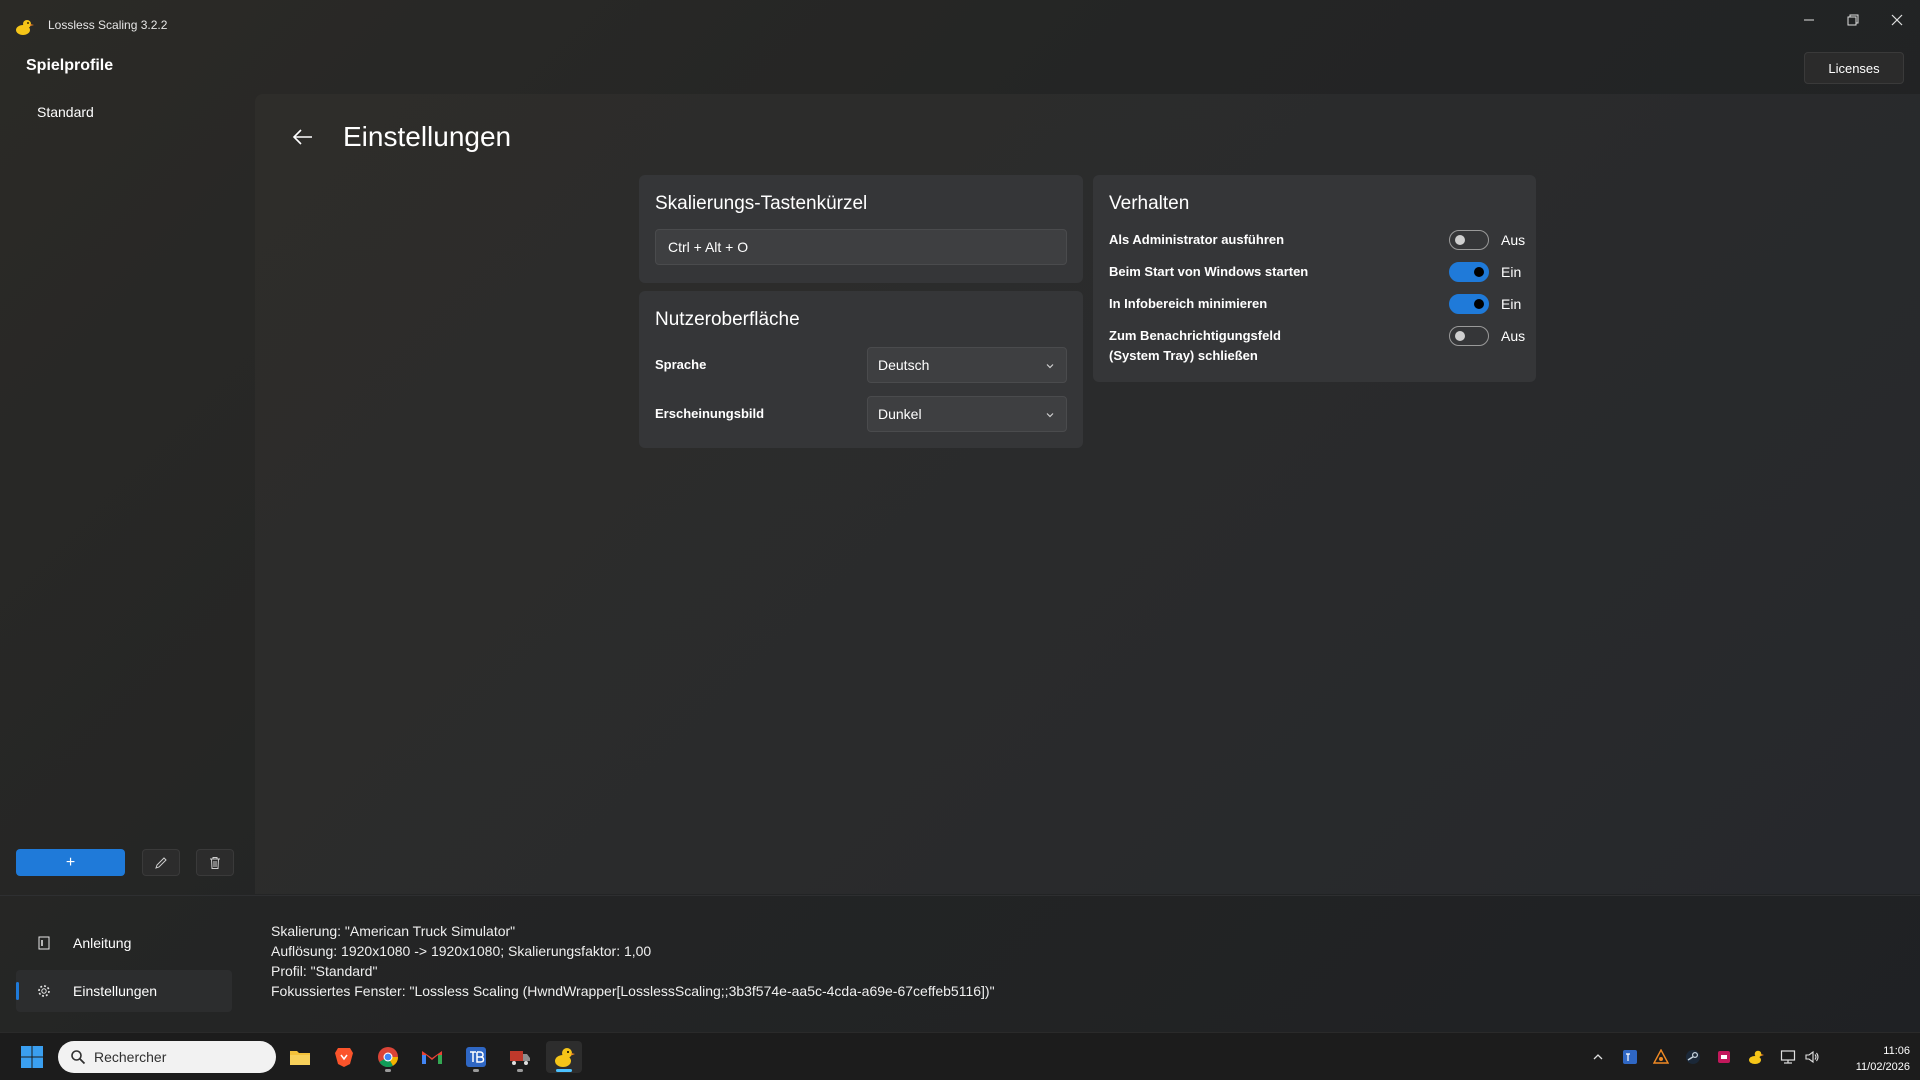 Image resolution: width=1920 pixels, height=1080 pixels. Describe the element at coordinates (1188, 303) in the screenshot. I see `minimize-to-tray-label: In Infobereich minimieren` at that location.